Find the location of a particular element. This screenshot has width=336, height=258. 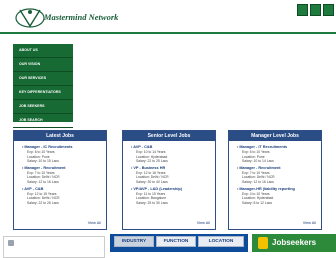

nav-item-about-us: ABOUT US is located at coordinates (43, 51).